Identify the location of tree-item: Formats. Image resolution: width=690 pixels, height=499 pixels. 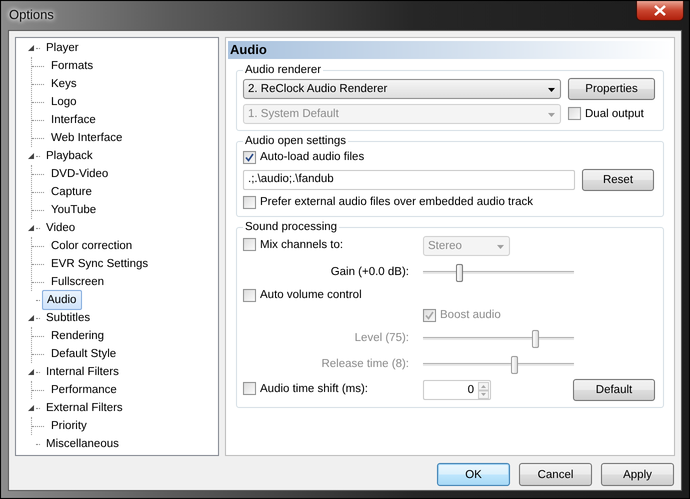
(72, 66).